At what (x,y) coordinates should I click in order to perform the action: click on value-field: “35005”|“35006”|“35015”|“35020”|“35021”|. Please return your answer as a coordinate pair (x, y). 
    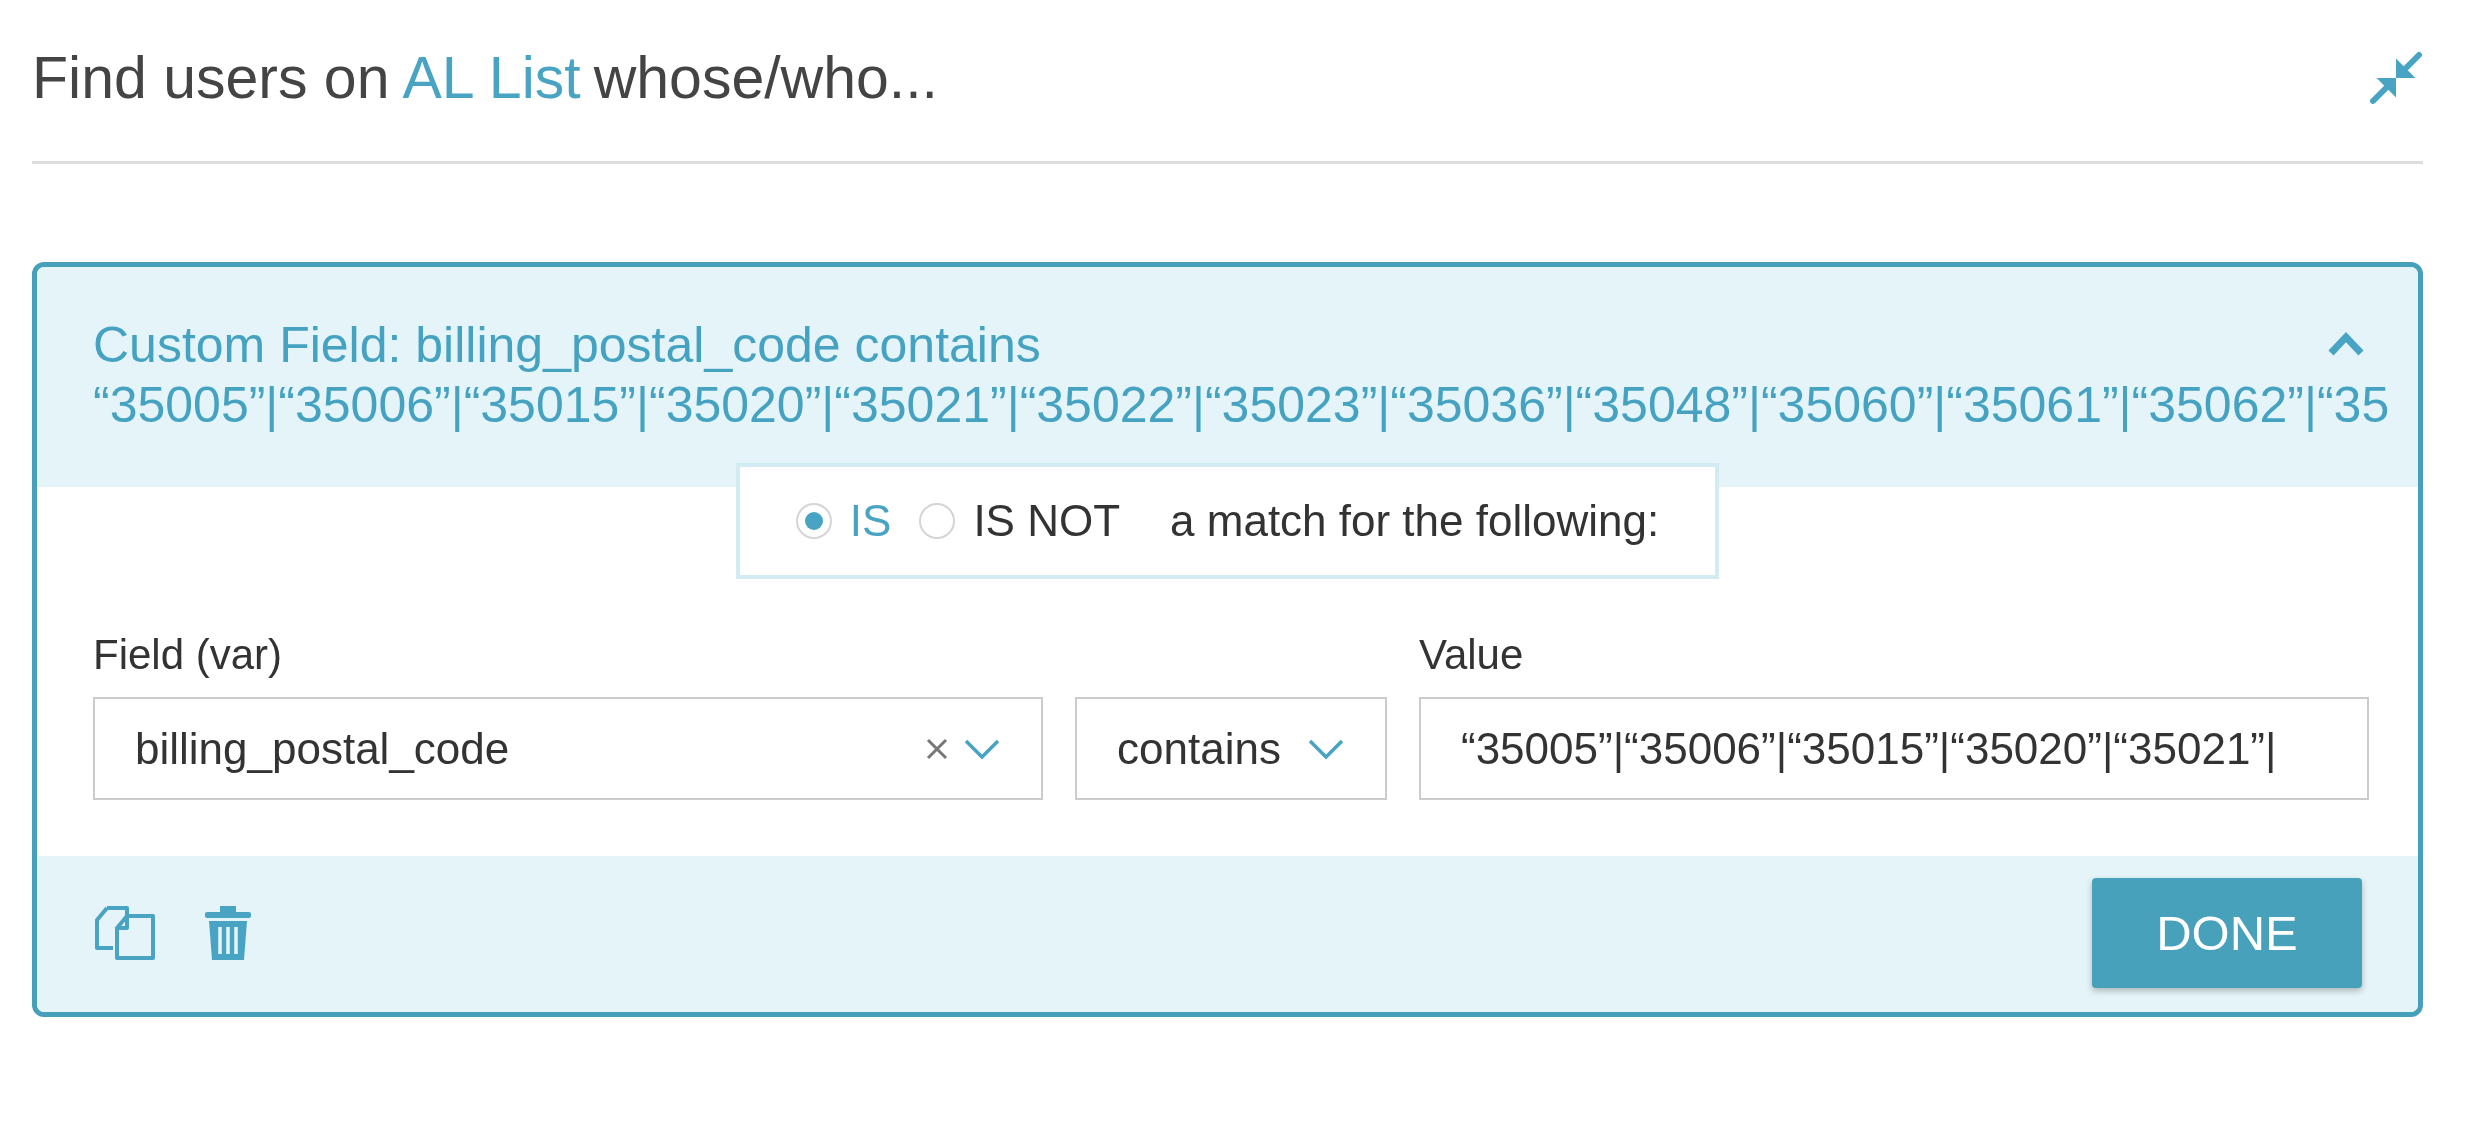
    Looking at the image, I should click on (1894, 748).